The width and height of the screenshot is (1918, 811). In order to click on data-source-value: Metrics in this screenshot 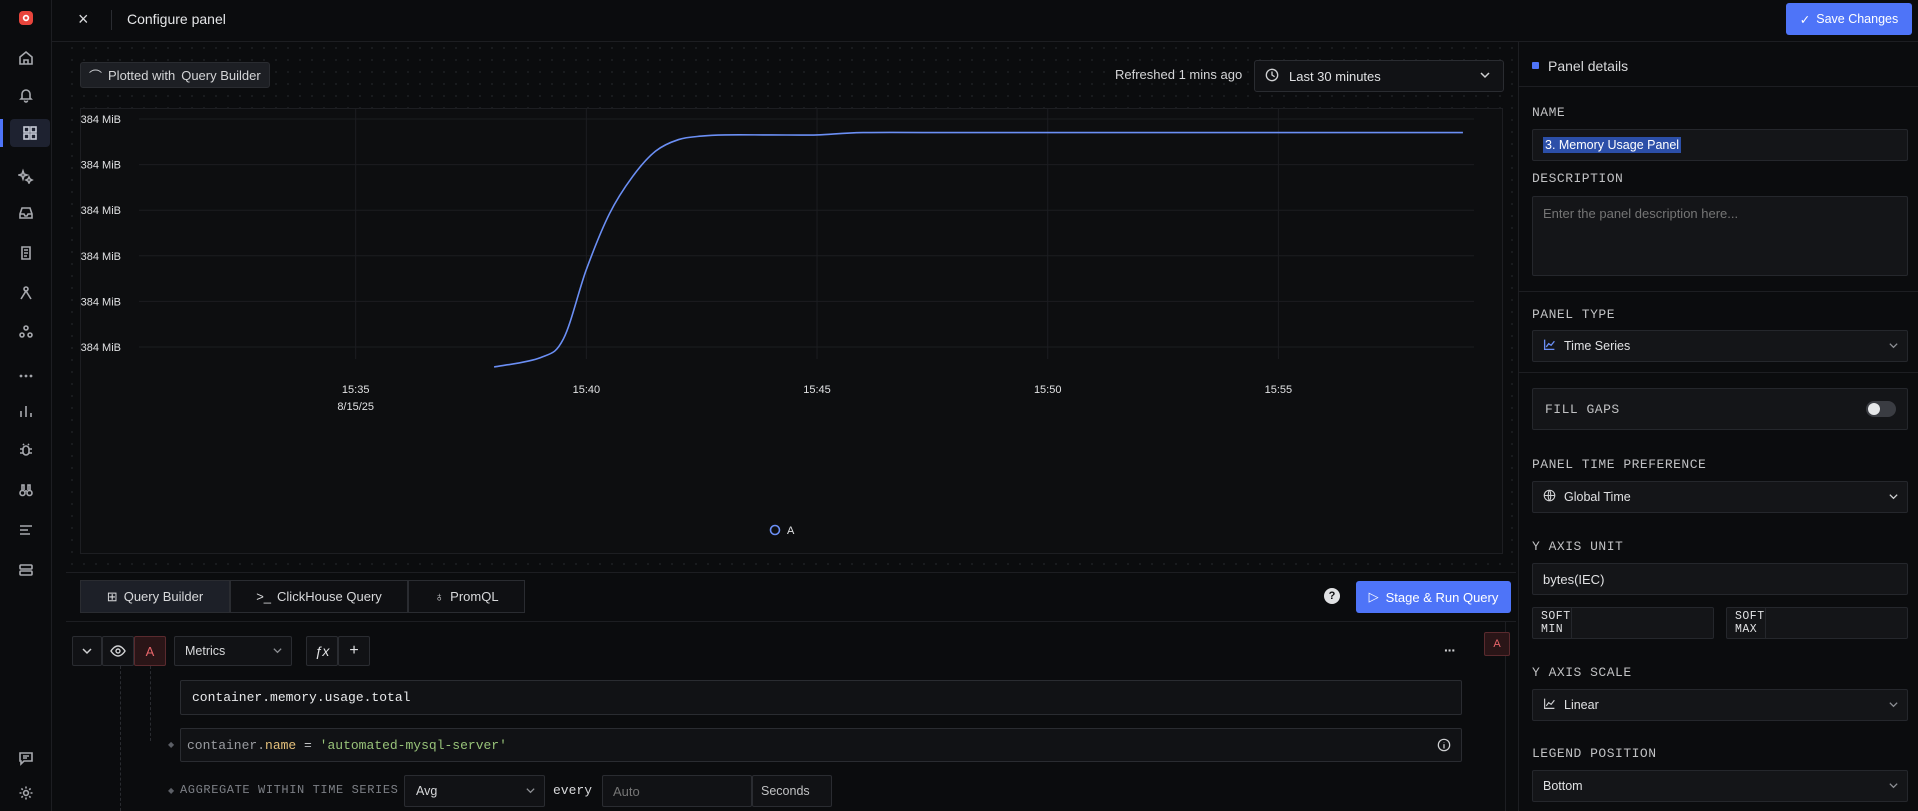, I will do `click(205, 651)`.